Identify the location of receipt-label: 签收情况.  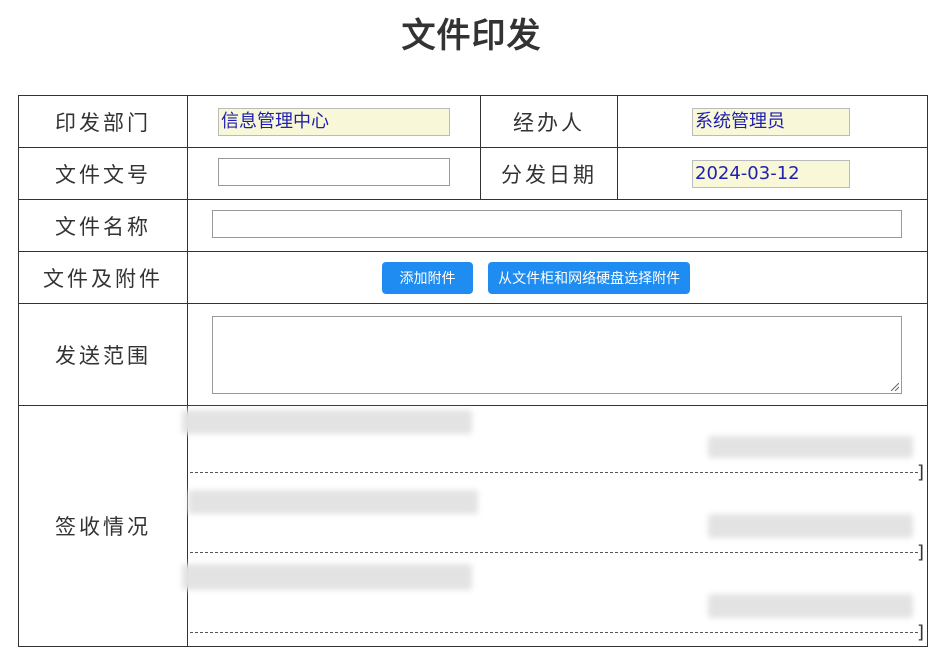
(103, 526).